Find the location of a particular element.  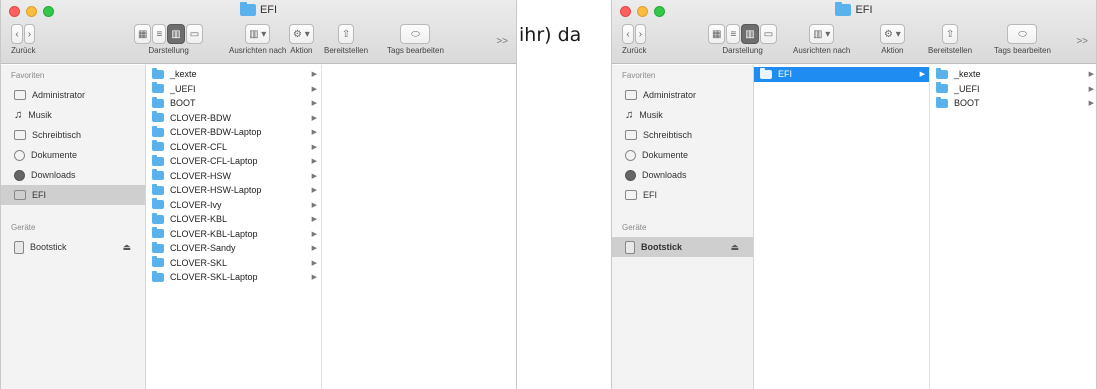

grid-icon: ▦ is located at coordinates (143, 34).